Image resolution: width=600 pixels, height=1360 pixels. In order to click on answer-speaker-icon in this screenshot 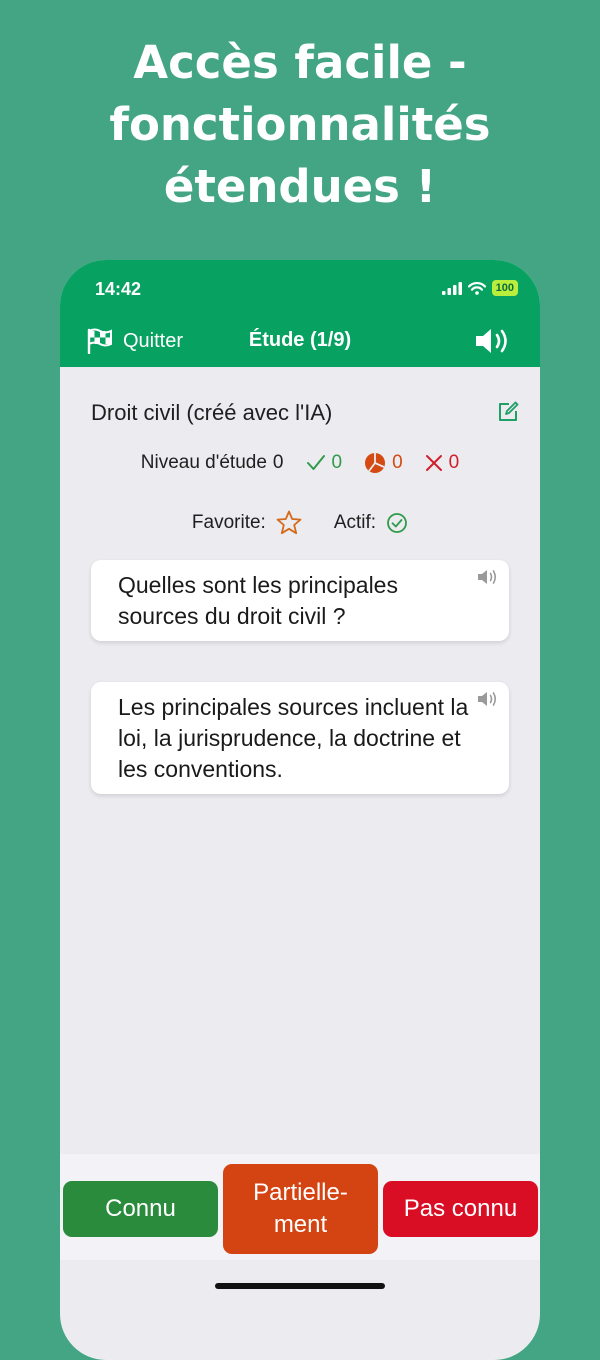, I will do `click(489, 699)`.